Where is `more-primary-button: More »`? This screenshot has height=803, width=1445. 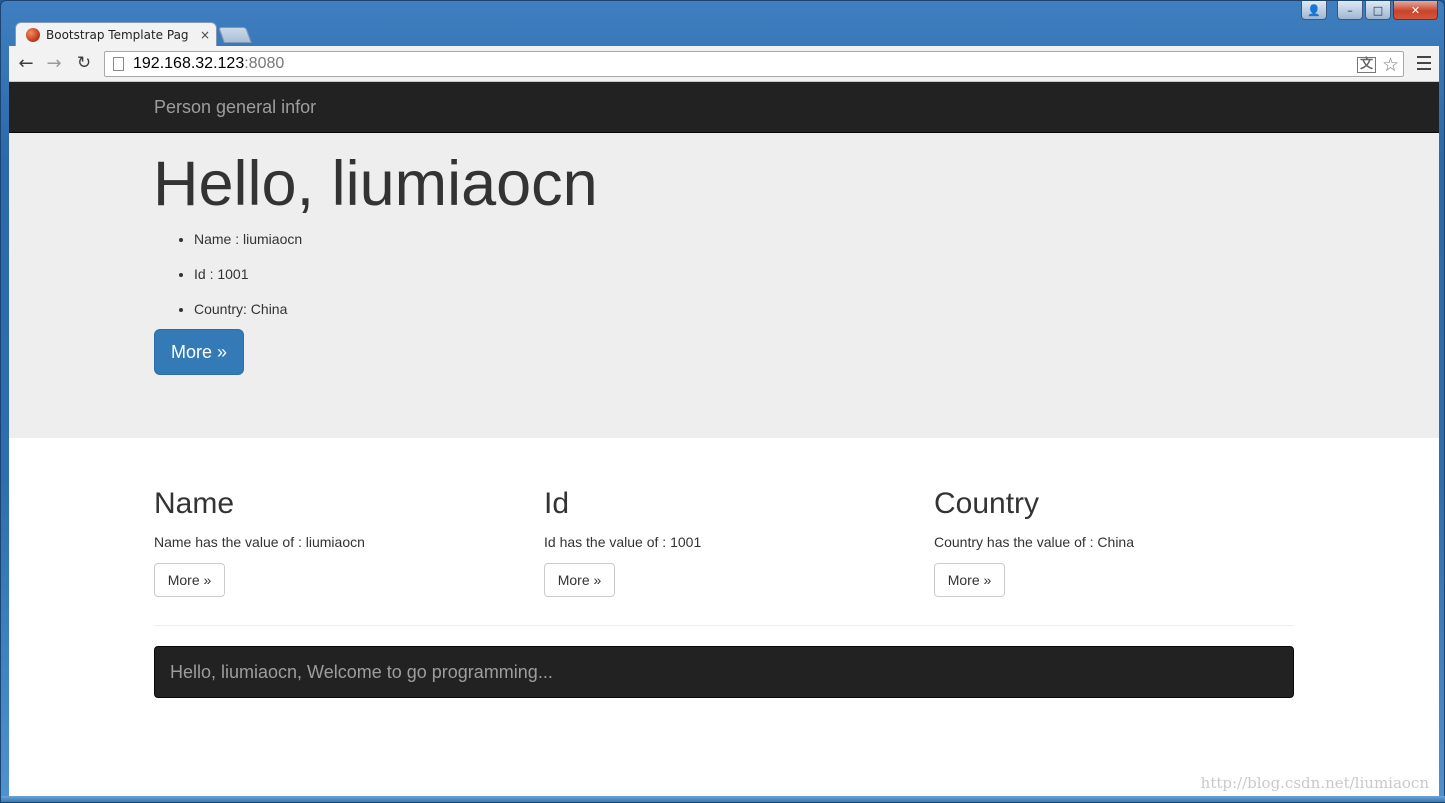 more-primary-button: More » is located at coordinates (199, 352).